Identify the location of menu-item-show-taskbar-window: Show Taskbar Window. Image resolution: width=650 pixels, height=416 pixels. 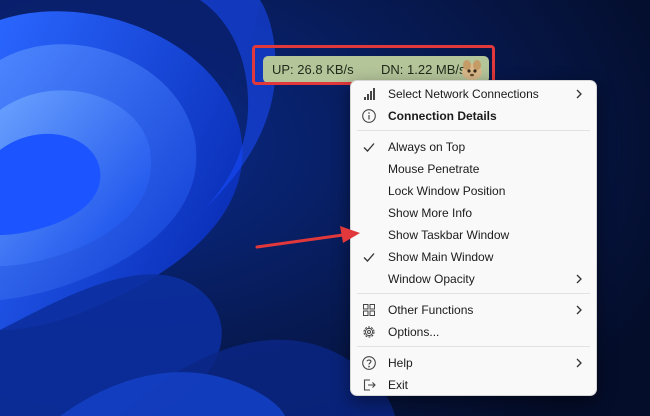
(473, 235).